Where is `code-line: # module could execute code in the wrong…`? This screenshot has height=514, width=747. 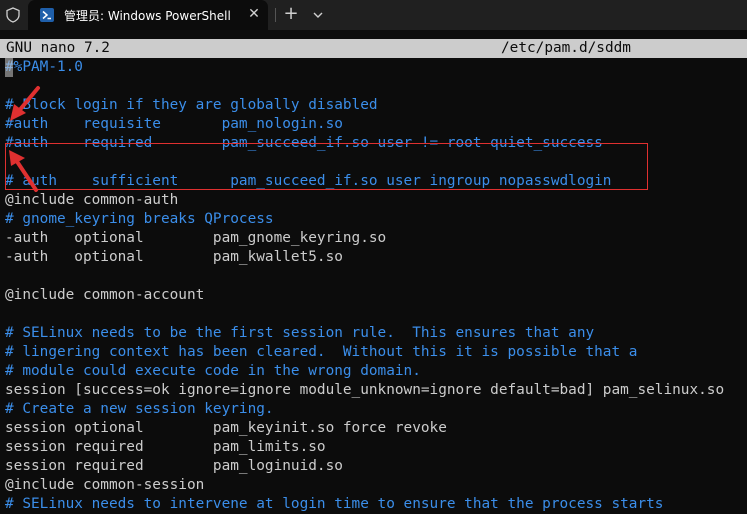
code-line: # module could execute code in the wrong… is located at coordinates (213, 371).